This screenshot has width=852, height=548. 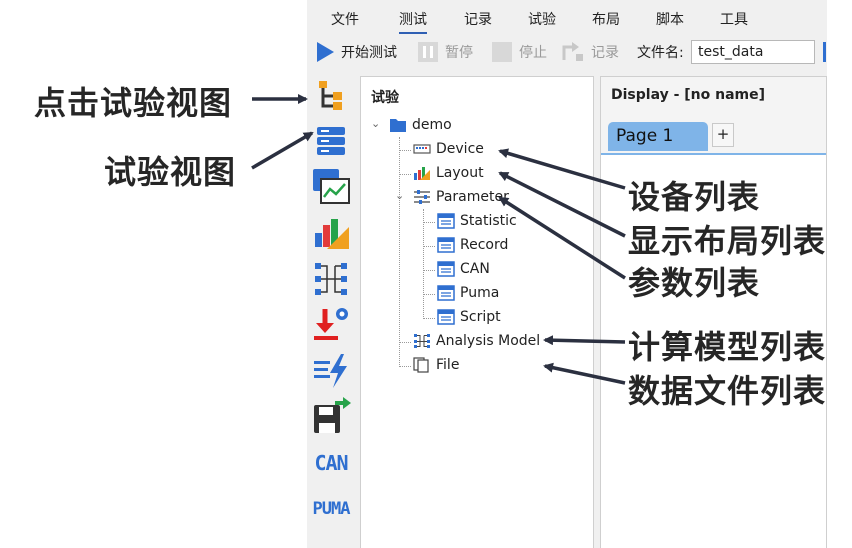 I want to click on tree-node-root: demo, so click(x=420, y=125).